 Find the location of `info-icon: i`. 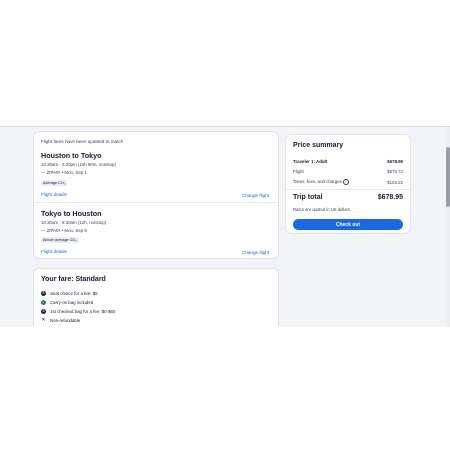

info-icon: i is located at coordinates (345, 182).